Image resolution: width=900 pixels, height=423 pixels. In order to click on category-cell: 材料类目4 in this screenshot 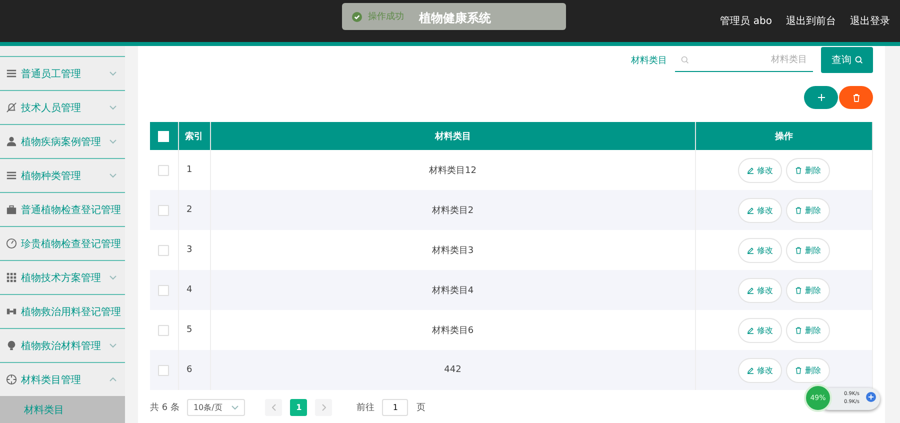, I will do `click(453, 291)`.